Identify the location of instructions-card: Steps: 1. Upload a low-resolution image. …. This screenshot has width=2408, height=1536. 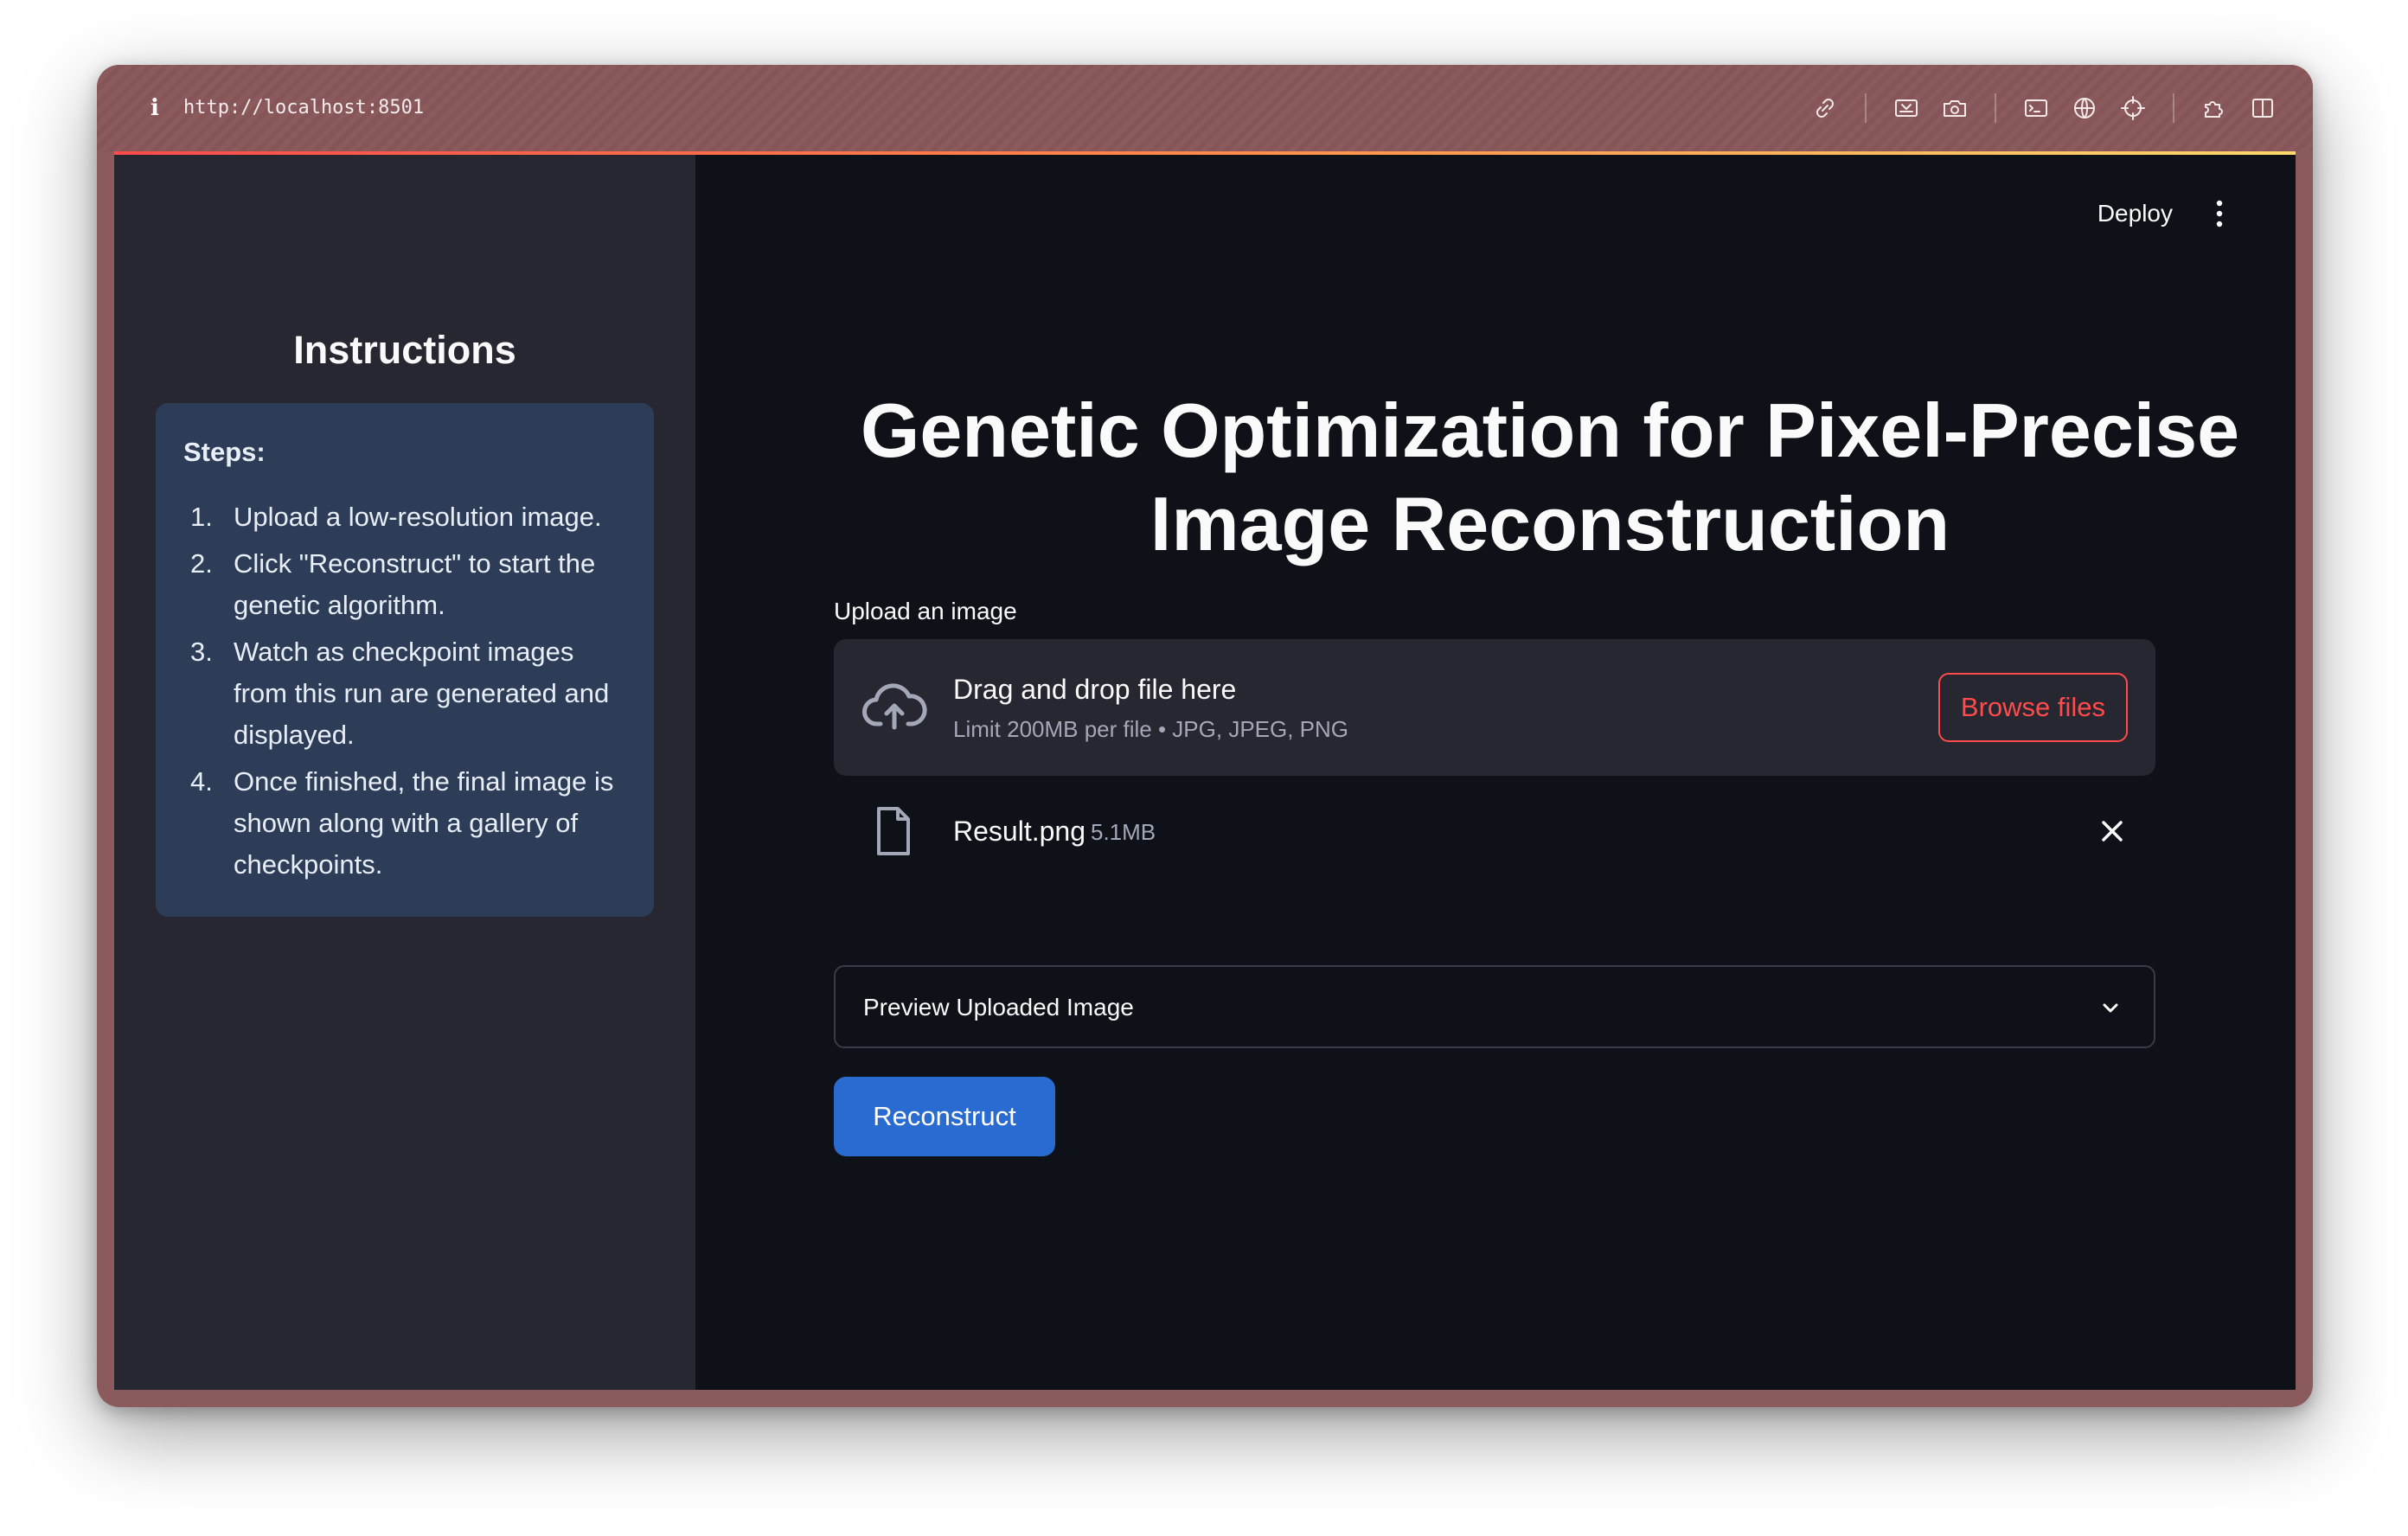
(405, 660).